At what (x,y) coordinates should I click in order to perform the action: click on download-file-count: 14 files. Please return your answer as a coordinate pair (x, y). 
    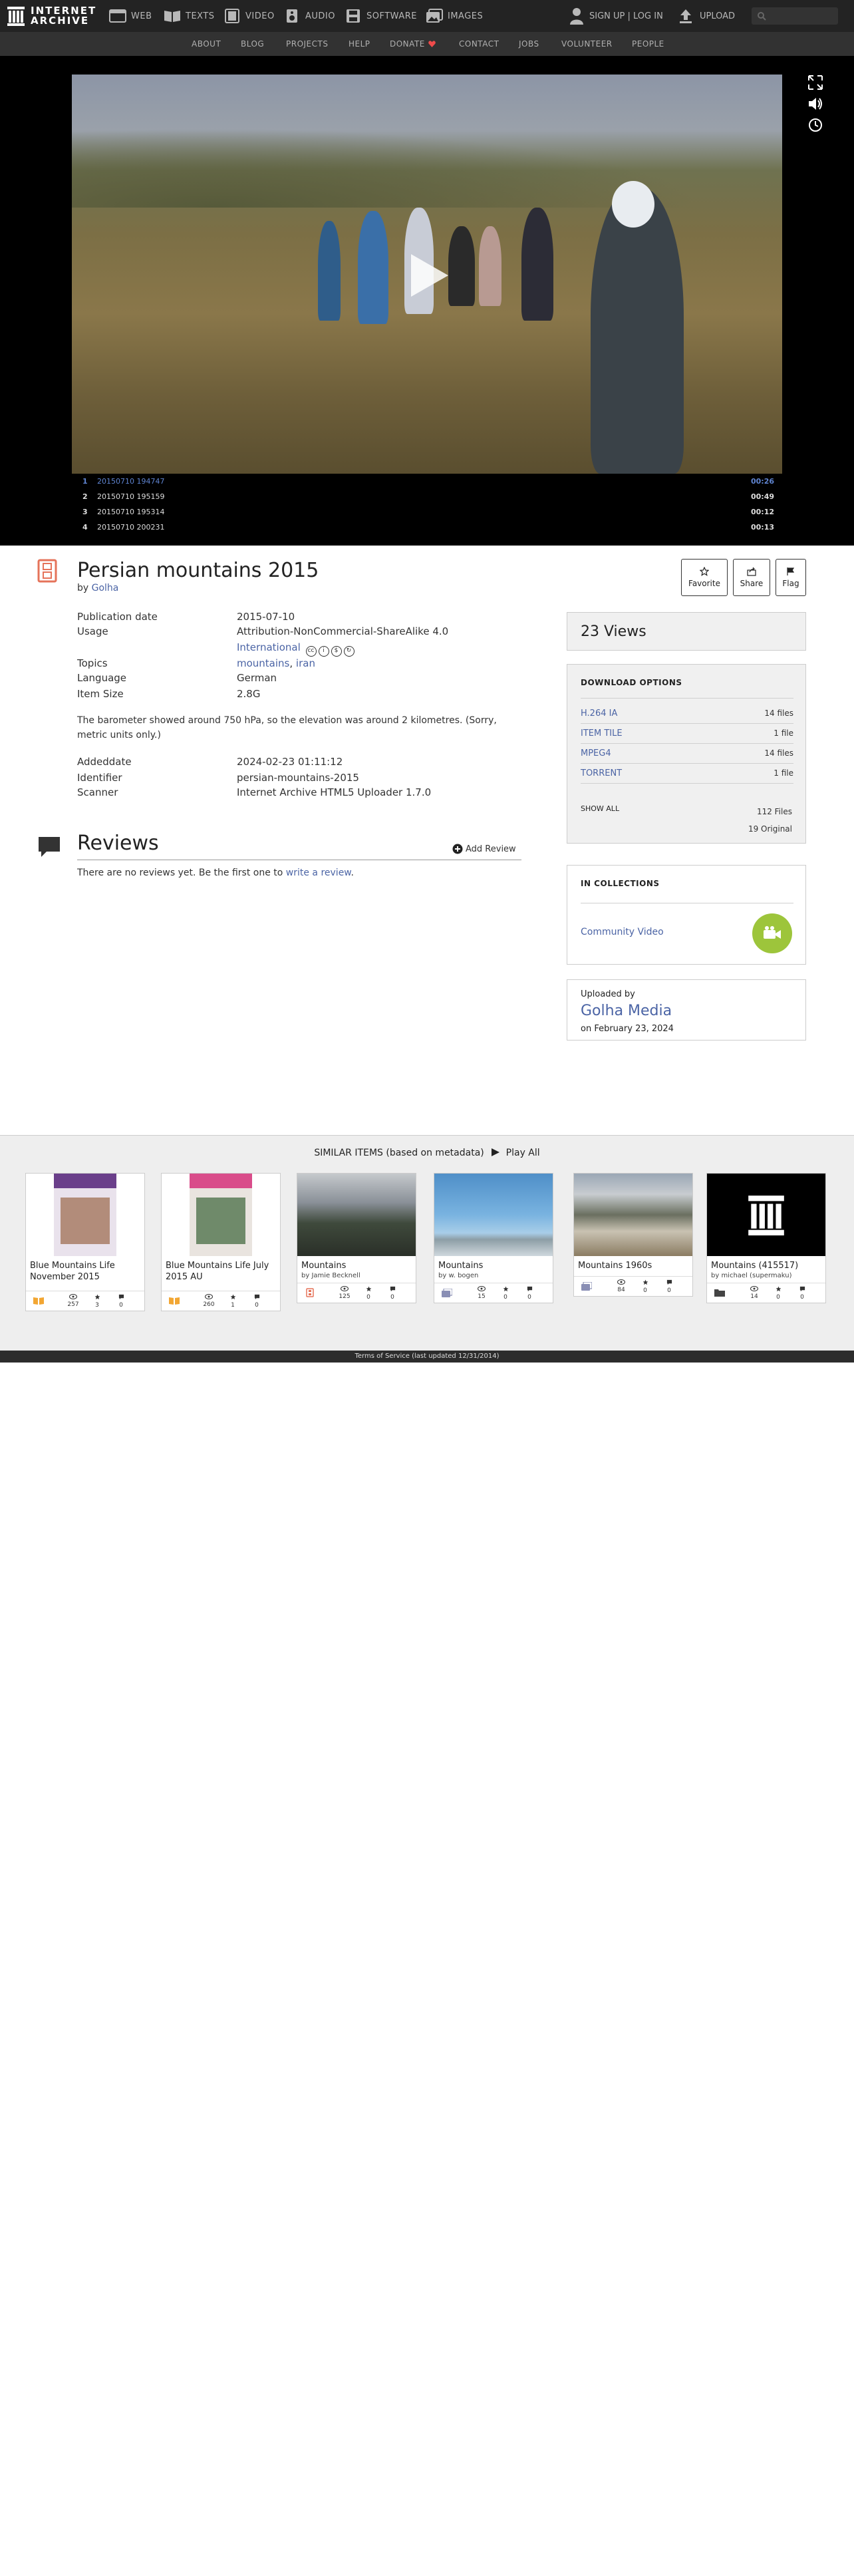
    Looking at the image, I should click on (778, 753).